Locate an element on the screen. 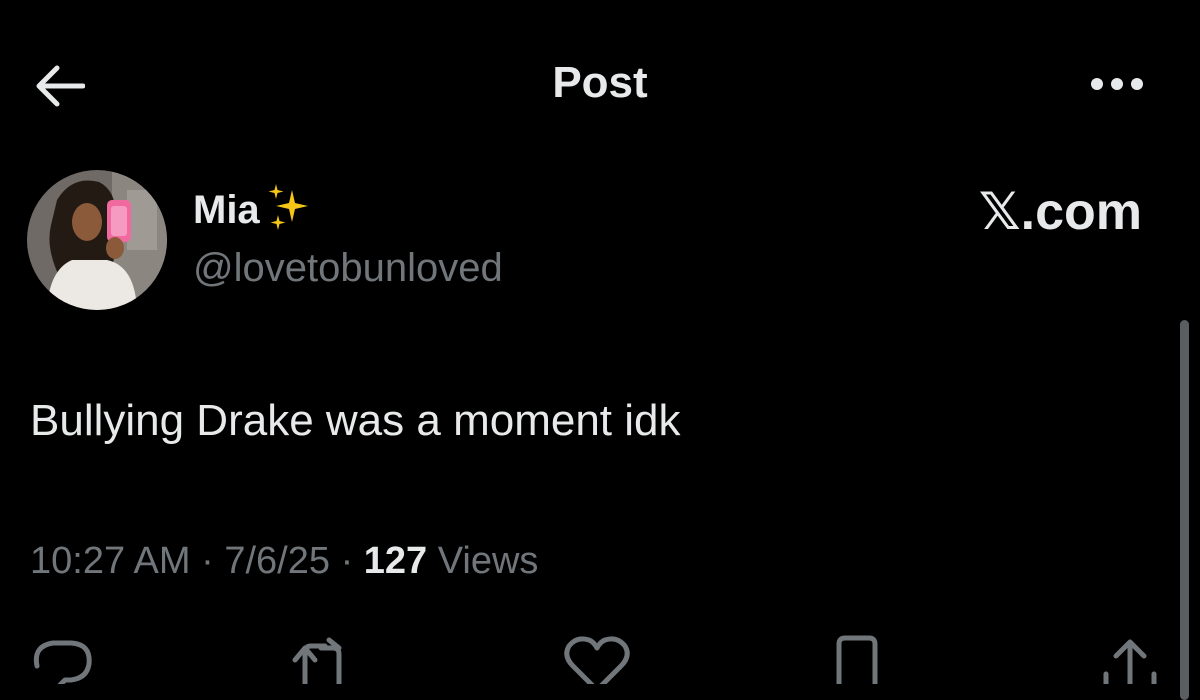  avatar is located at coordinates (97, 240).